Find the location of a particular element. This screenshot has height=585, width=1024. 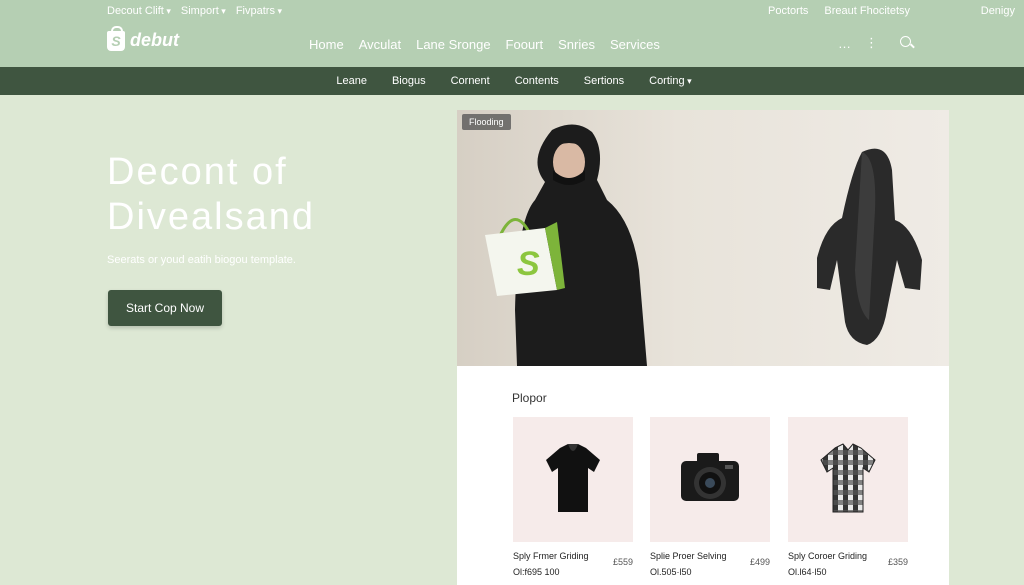

nav-item-4: Foourt is located at coordinates (525, 44).